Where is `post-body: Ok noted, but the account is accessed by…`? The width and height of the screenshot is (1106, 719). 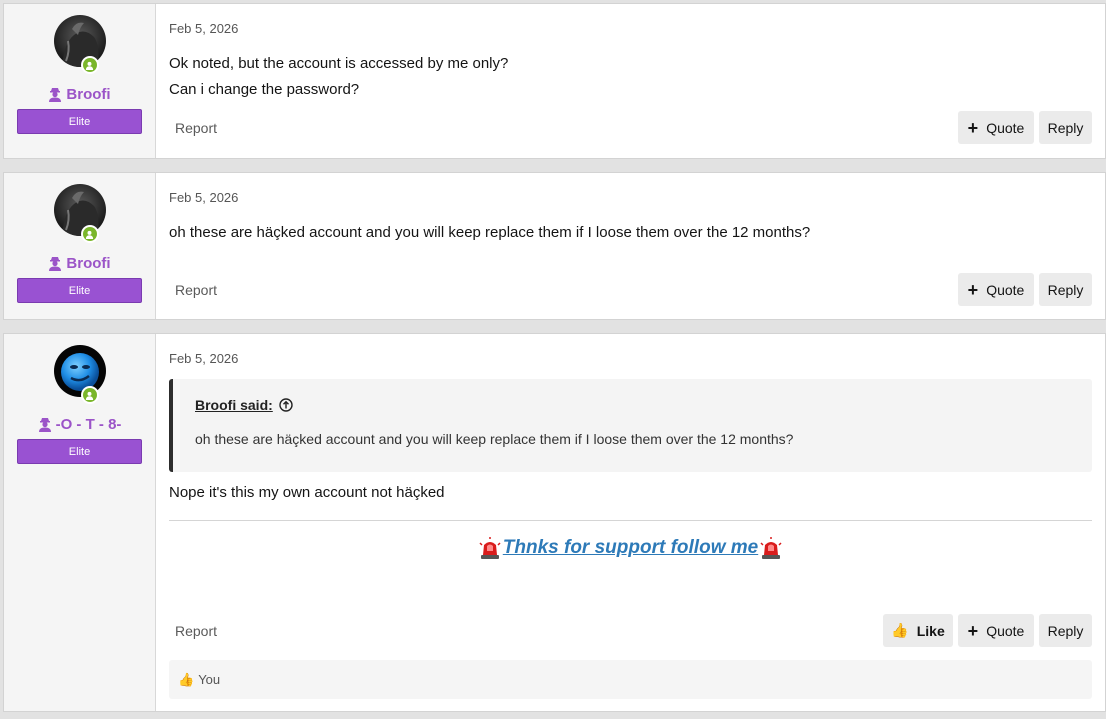
post-body: Ok noted, but the account is accessed by… is located at coordinates (630, 77).